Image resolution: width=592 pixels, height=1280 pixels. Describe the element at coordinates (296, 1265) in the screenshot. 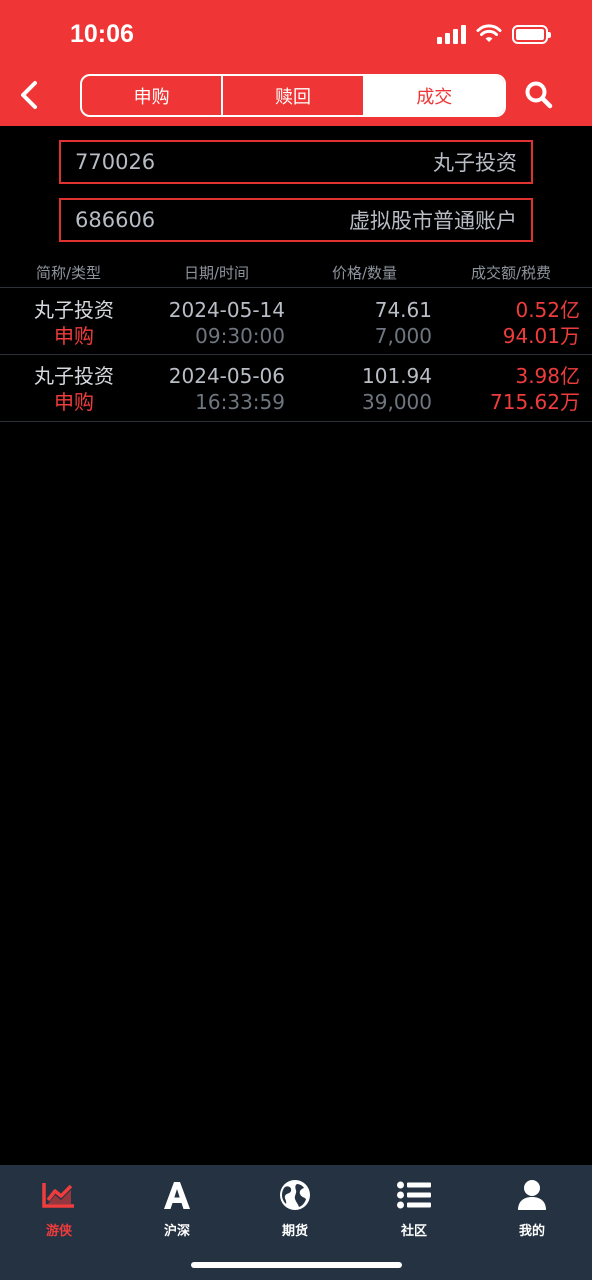

I see `home-indicator` at that location.